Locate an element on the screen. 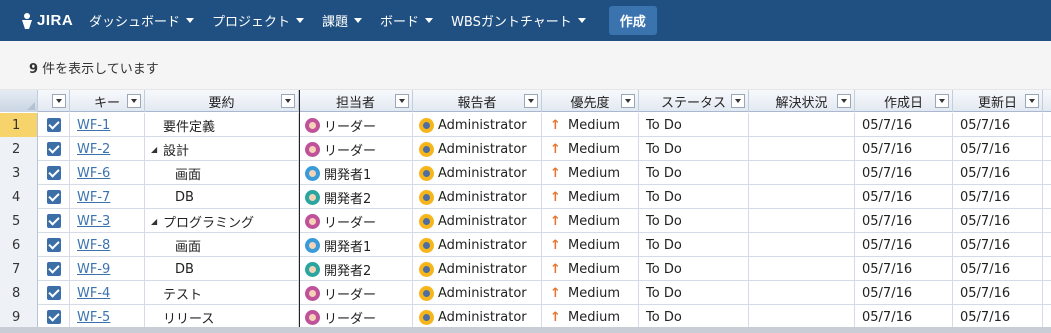  header-priority: 優先度 is located at coordinates (590, 101).